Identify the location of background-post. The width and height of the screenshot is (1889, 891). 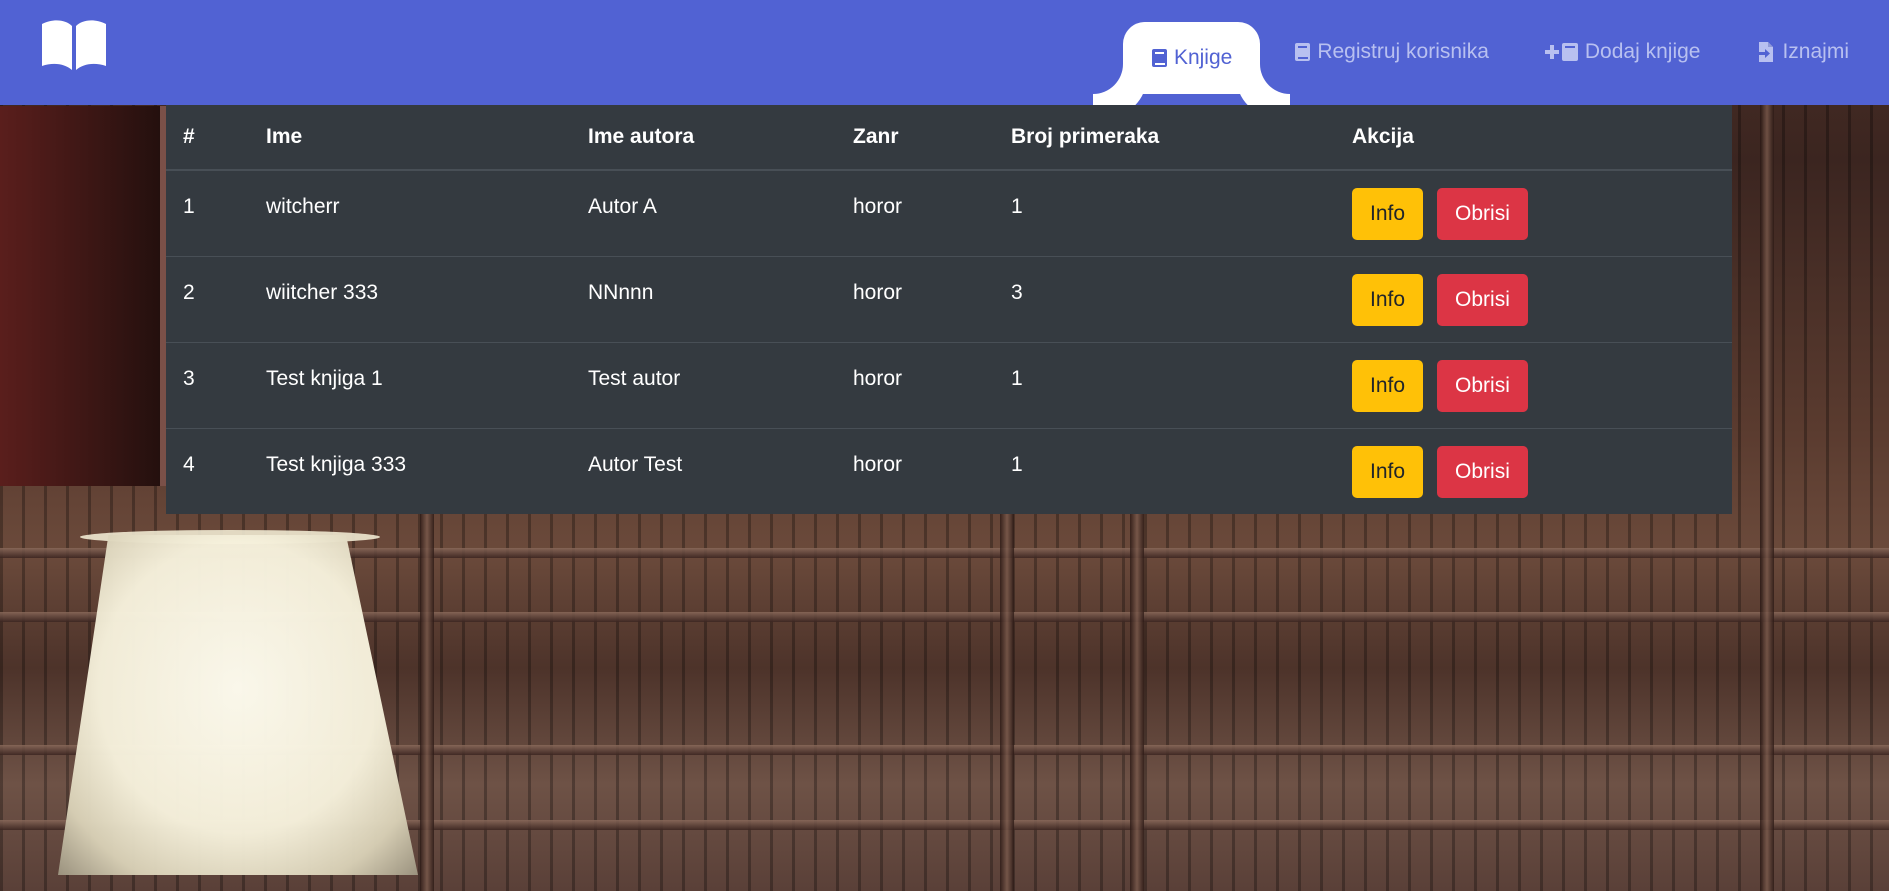
(1767, 495).